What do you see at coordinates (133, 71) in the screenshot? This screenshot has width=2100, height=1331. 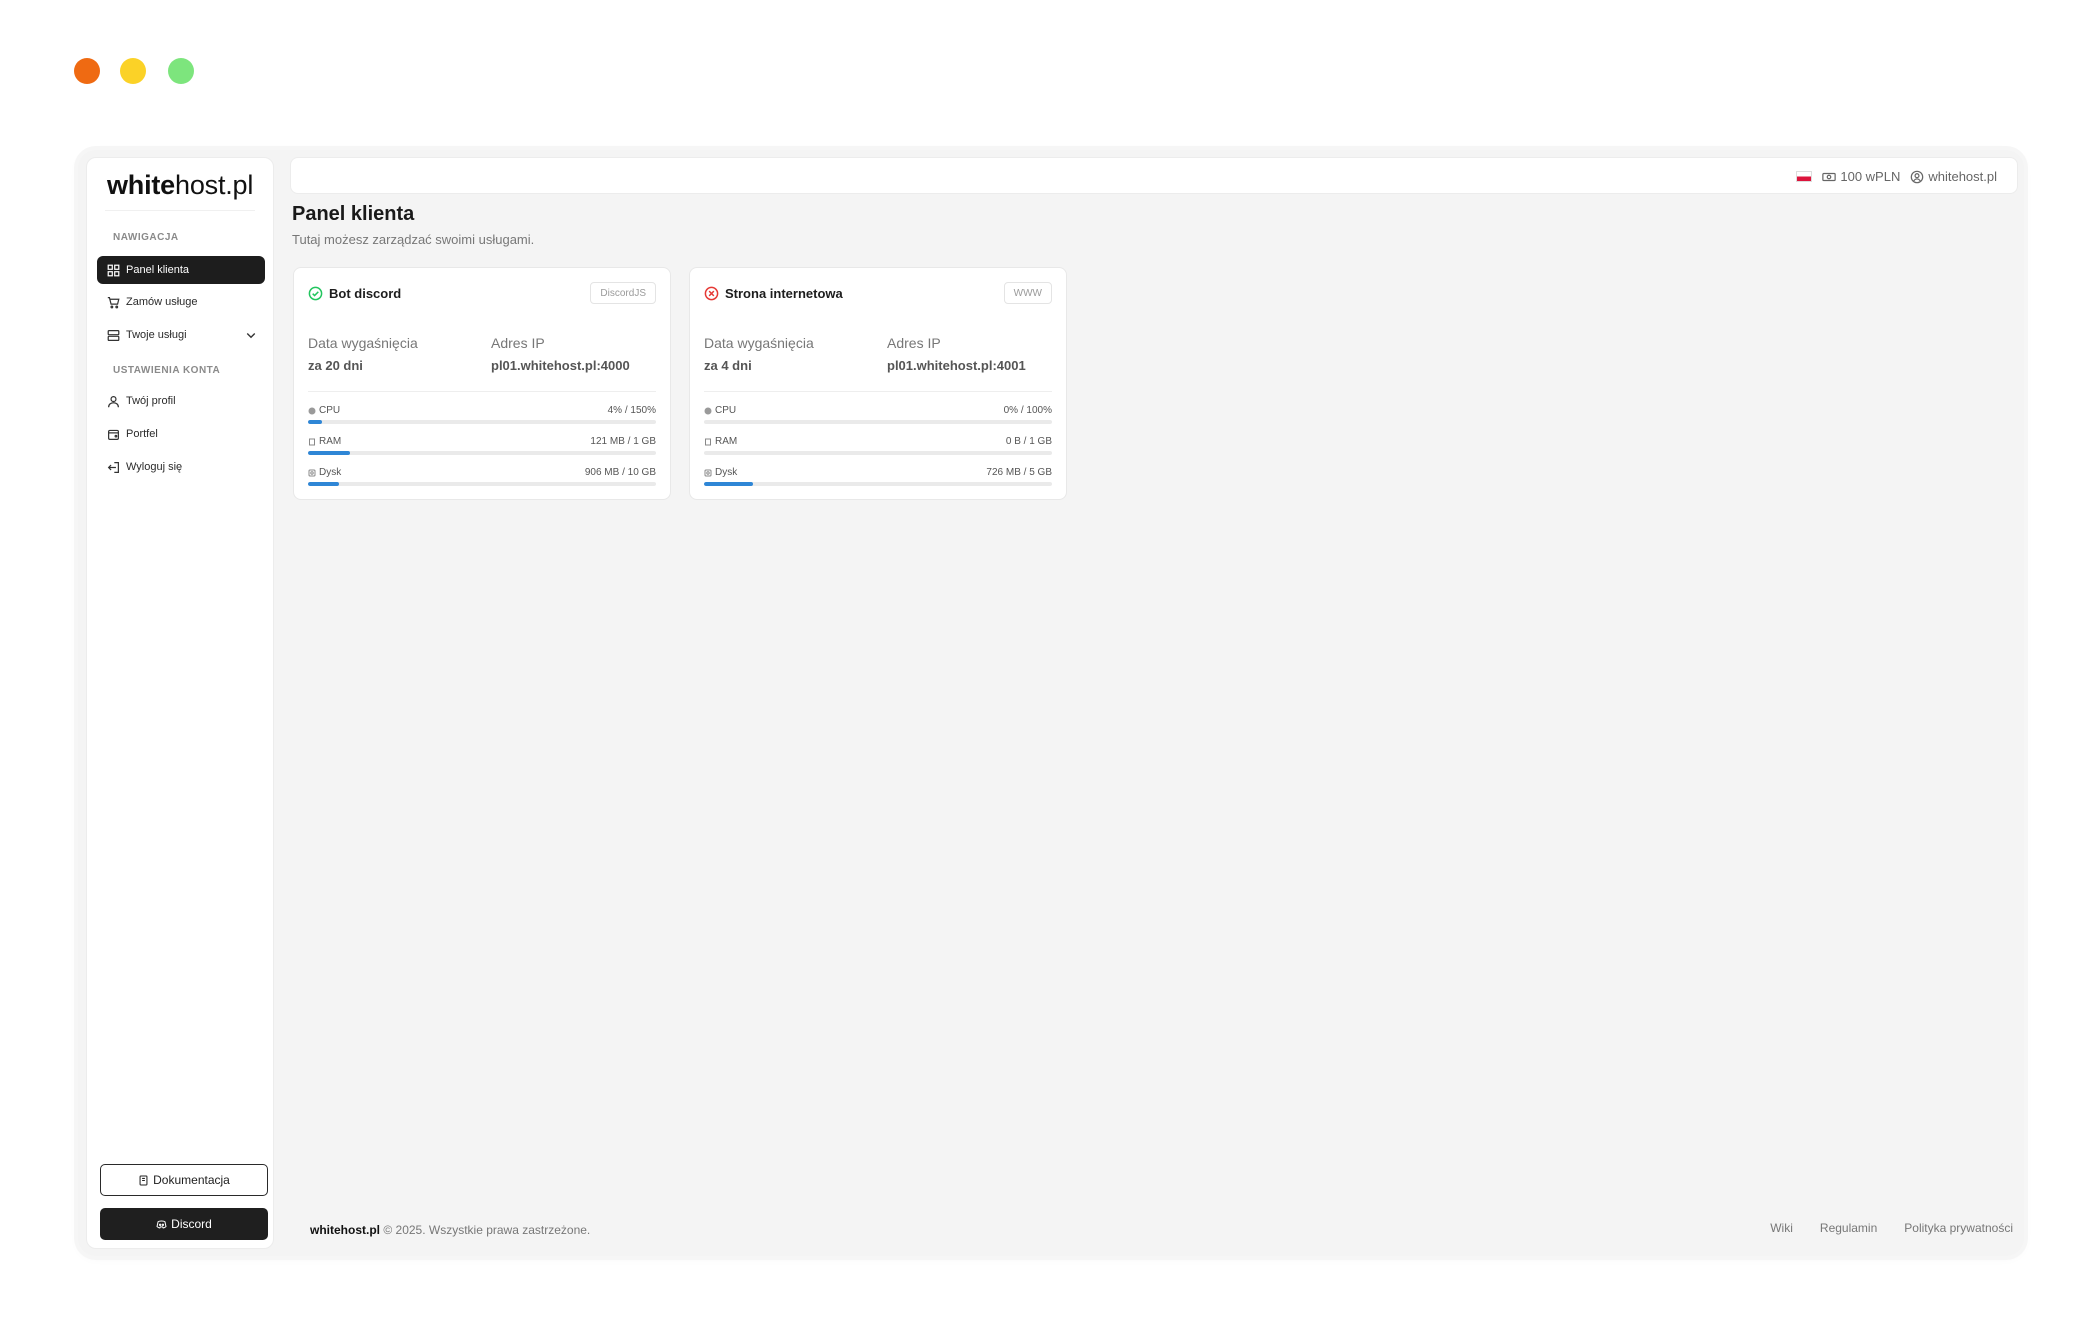 I see `window-minimize-dot` at bounding box center [133, 71].